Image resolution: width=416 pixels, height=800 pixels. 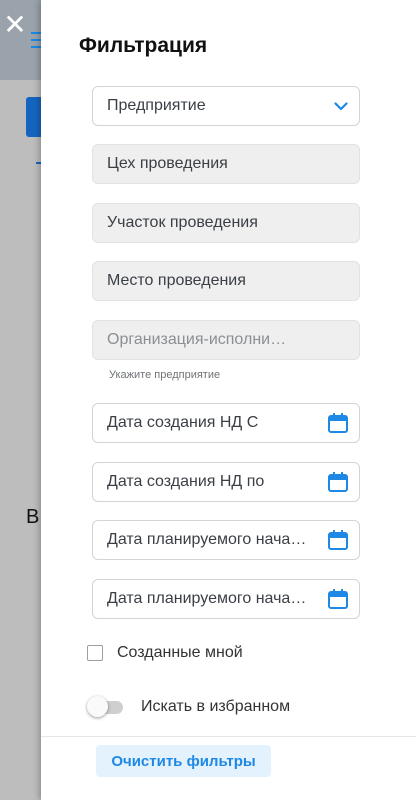 I want to click on section-field-value: Участок проведения, so click(x=182, y=222).